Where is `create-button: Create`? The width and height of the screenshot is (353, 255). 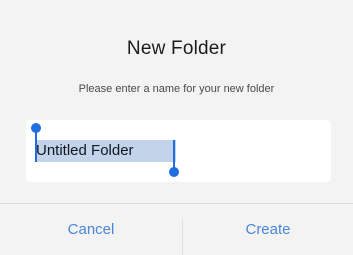 create-button: Create is located at coordinates (268, 229).